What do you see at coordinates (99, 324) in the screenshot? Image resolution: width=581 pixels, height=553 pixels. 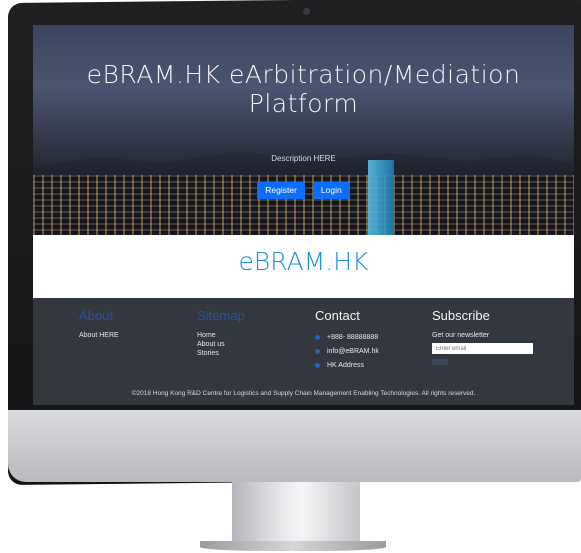 I see `footer-about: About About HERE` at bounding box center [99, 324].